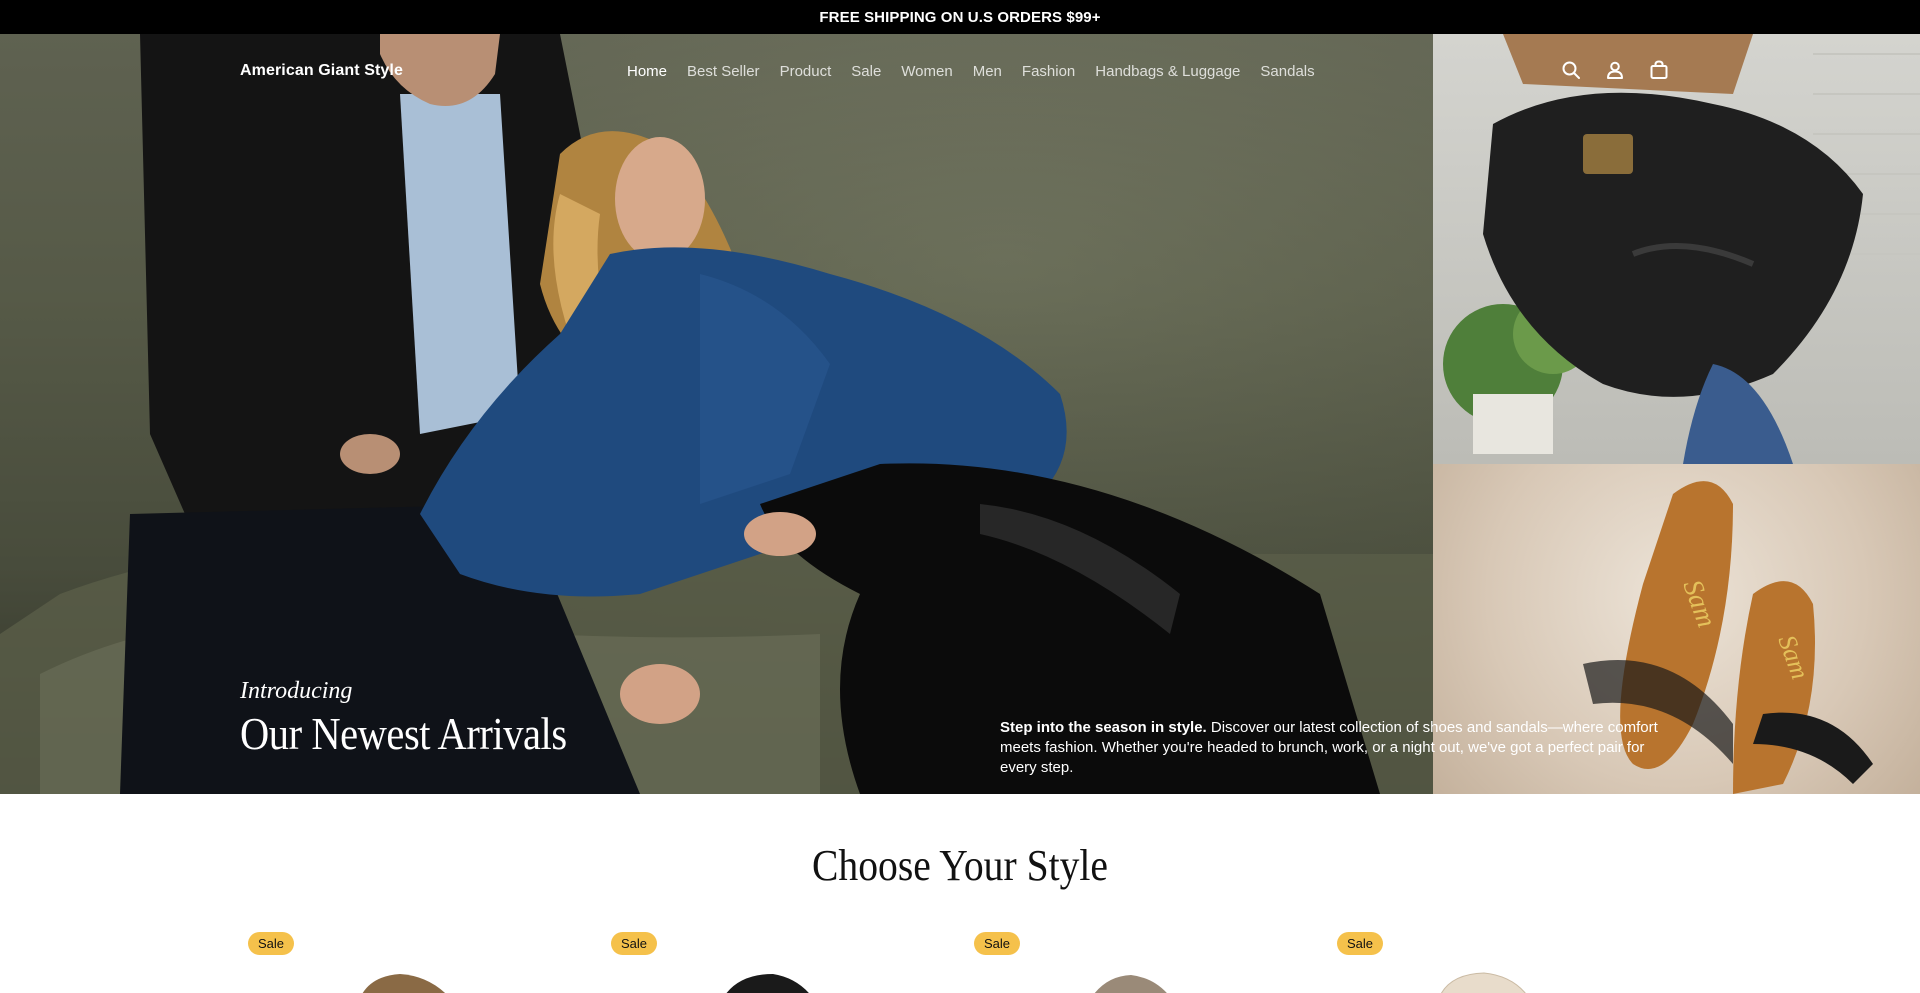 The image size is (1920, 993). I want to click on nav-fashion: Fashion, so click(1048, 71).